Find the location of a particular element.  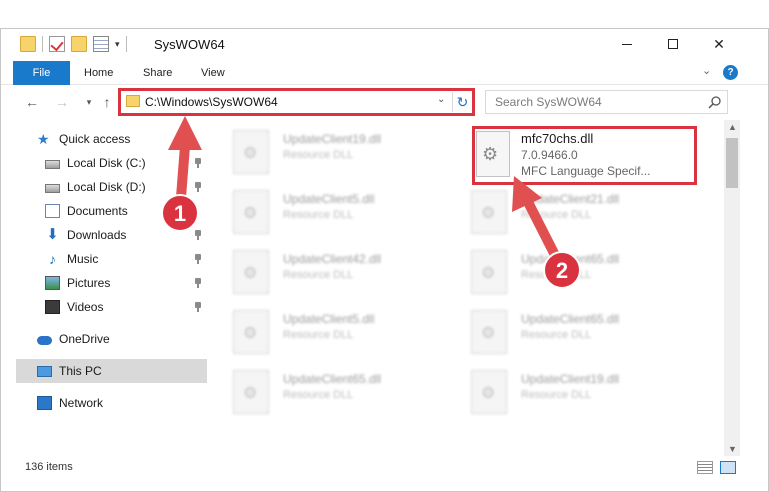

divider is located at coordinates (42, 44).